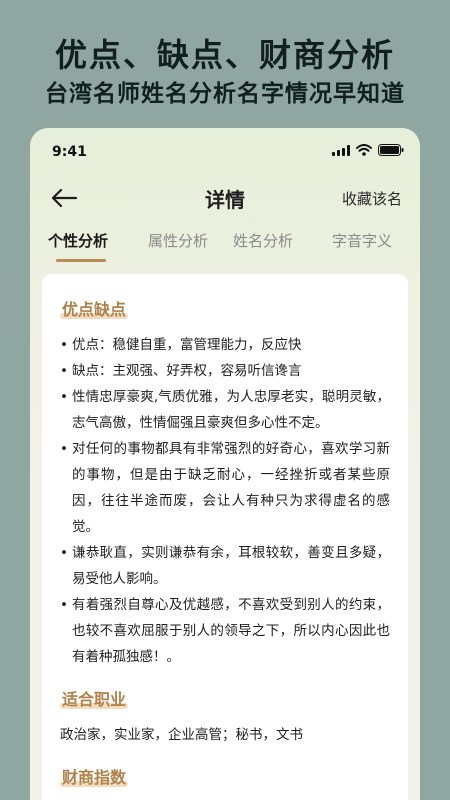 This screenshot has width=450, height=800. I want to click on back-arrow-icon, so click(64, 198).